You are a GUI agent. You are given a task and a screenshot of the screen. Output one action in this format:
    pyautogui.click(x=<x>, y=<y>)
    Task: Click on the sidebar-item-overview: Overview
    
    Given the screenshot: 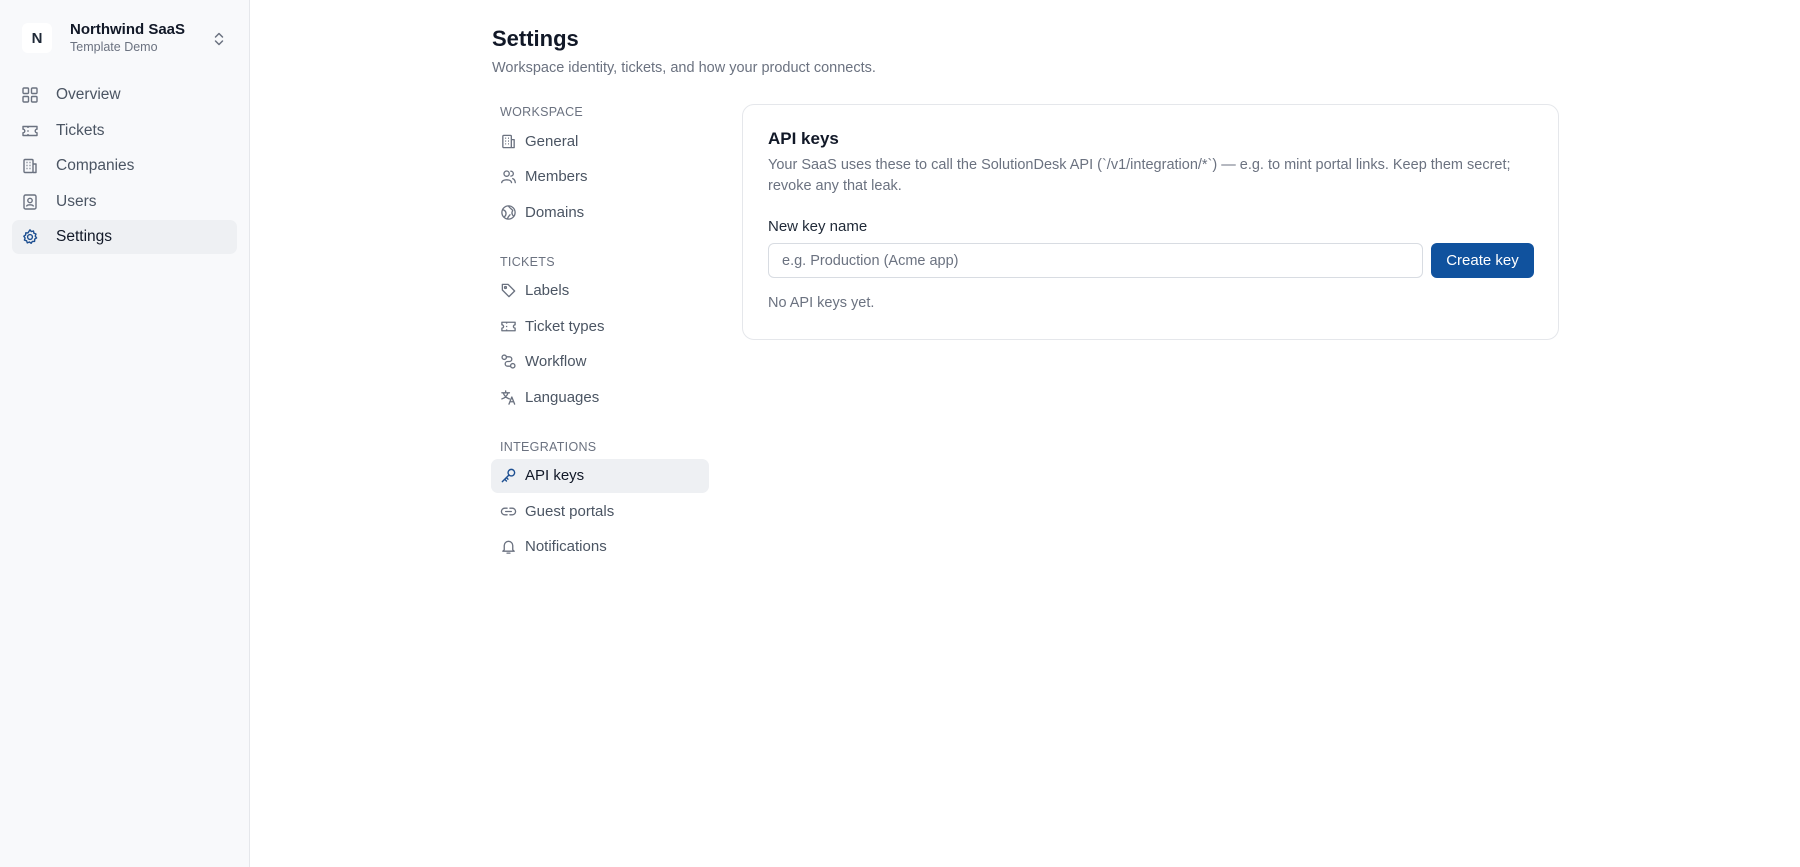 What is the action you would take?
    pyautogui.click(x=124, y=95)
    